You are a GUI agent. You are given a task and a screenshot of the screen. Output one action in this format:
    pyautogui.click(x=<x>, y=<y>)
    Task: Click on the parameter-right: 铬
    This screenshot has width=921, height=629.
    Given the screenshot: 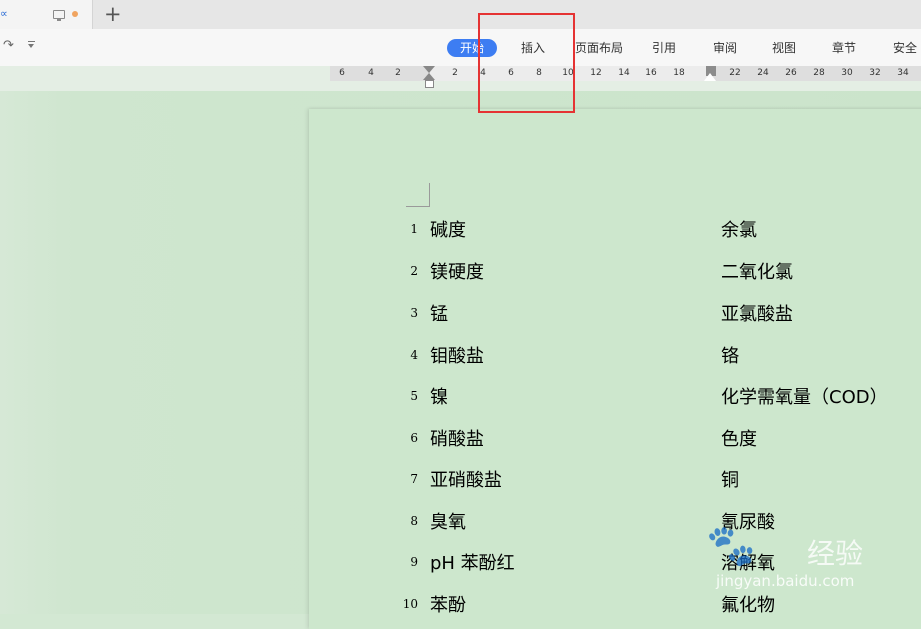 What is the action you would take?
    pyautogui.click(x=730, y=355)
    